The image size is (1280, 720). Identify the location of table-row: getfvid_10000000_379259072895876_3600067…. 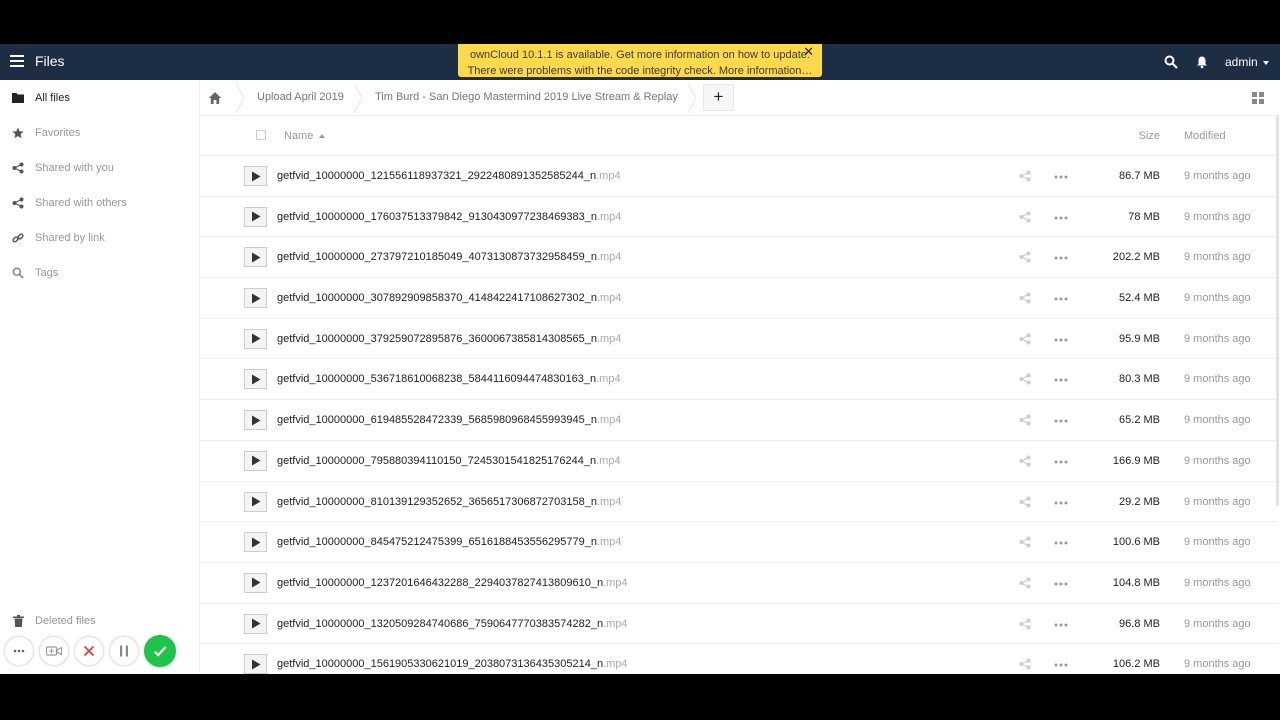
(738, 339).